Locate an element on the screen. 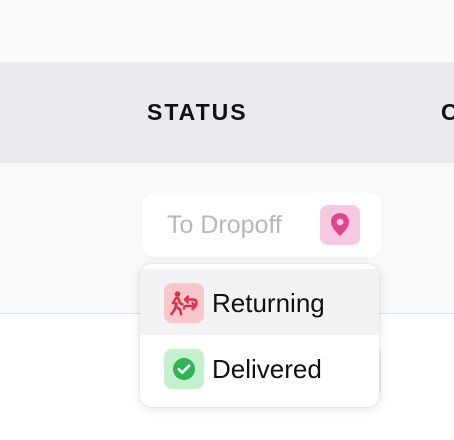  dropdown-option-returning: Returning is located at coordinates (259, 302).